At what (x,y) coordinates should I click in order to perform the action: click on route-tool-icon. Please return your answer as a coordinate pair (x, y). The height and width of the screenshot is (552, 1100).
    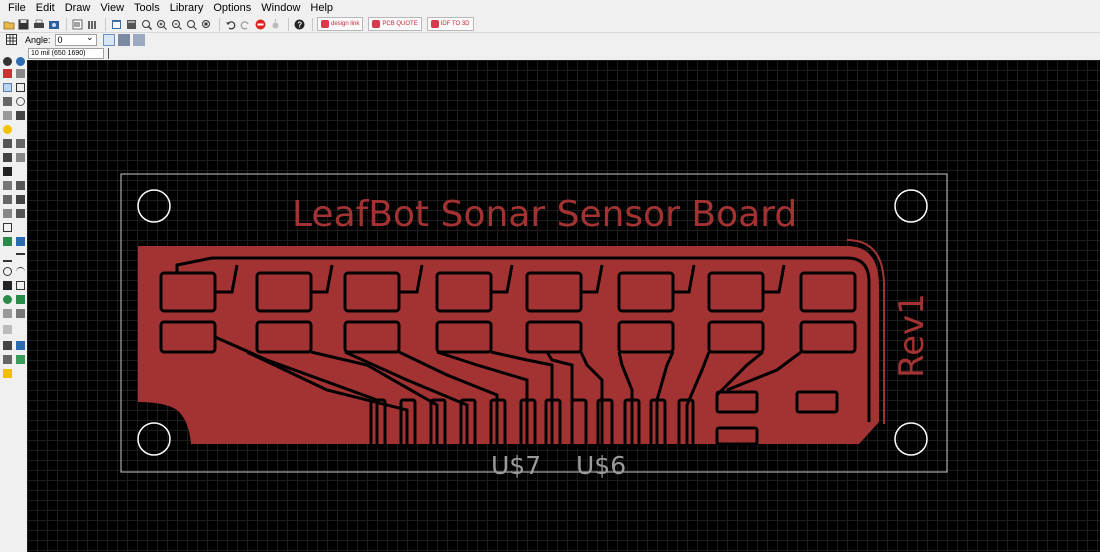
    Looking at the image, I should click on (7, 213).